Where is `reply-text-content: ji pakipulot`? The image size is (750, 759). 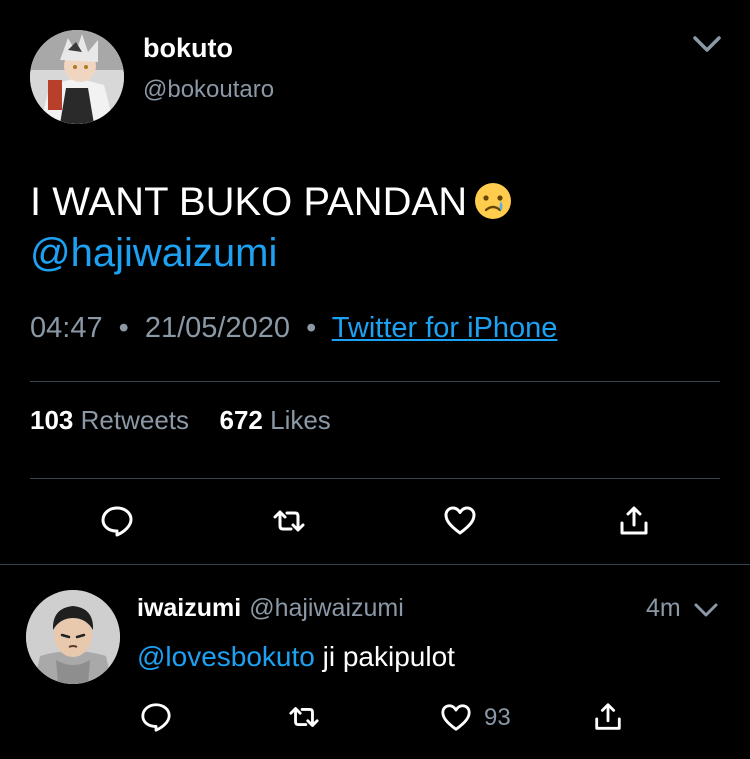
reply-text-content: ji pakipulot is located at coordinates (384, 656).